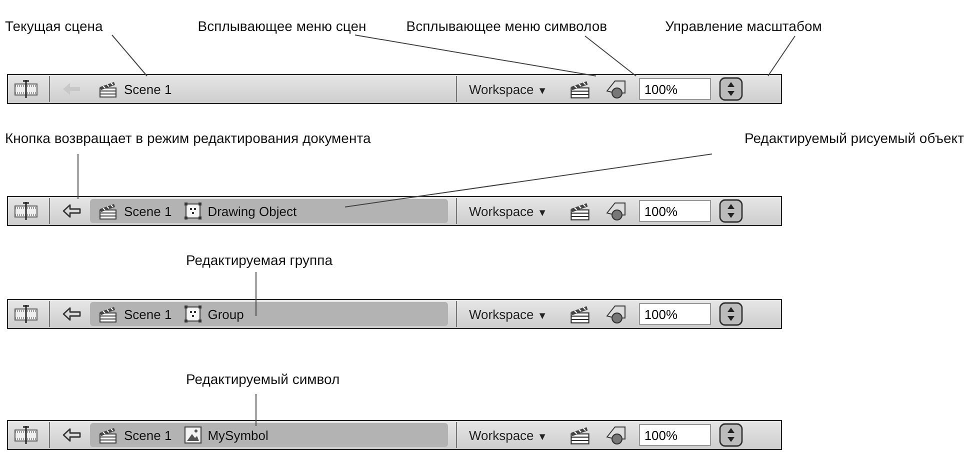 The height and width of the screenshot is (470, 969). Describe the element at coordinates (282, 26) in the screenshot. I see `callout-label: Всплывающее меню сцен` at that location.